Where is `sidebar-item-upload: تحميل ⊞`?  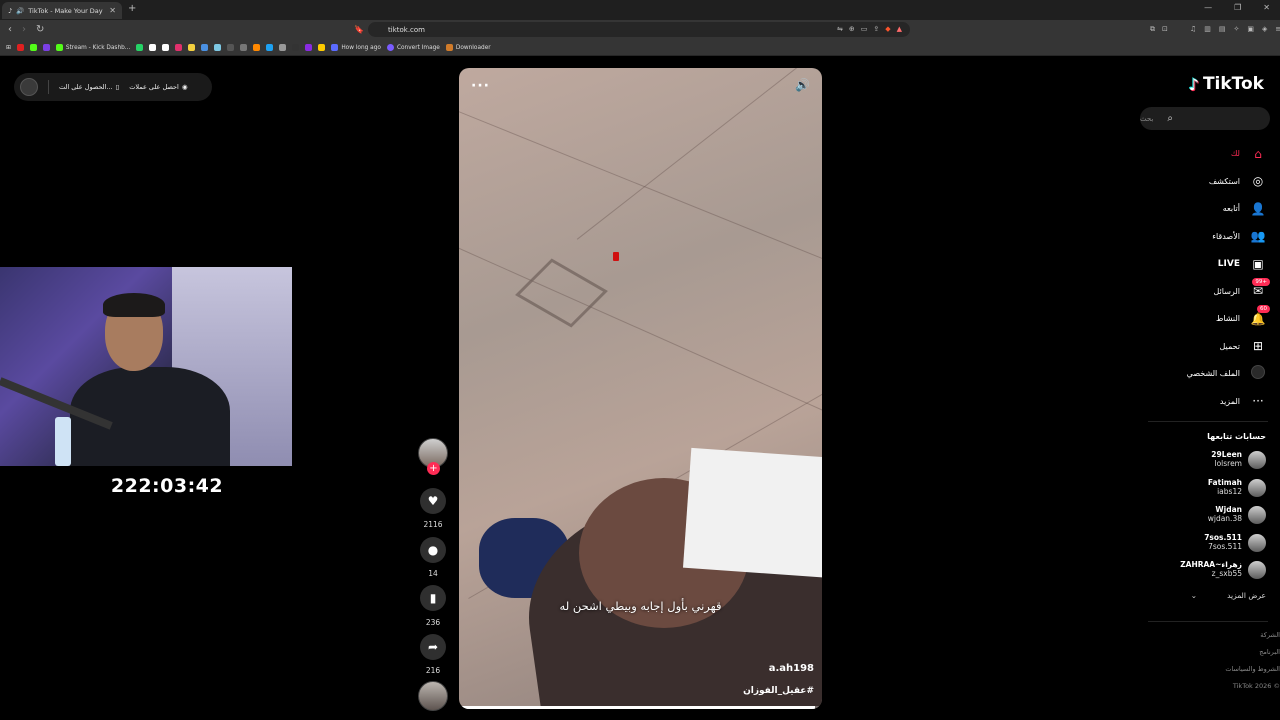
sidebar-item-upload: تحميل ⊞ is located at coordinates (1196, 347).